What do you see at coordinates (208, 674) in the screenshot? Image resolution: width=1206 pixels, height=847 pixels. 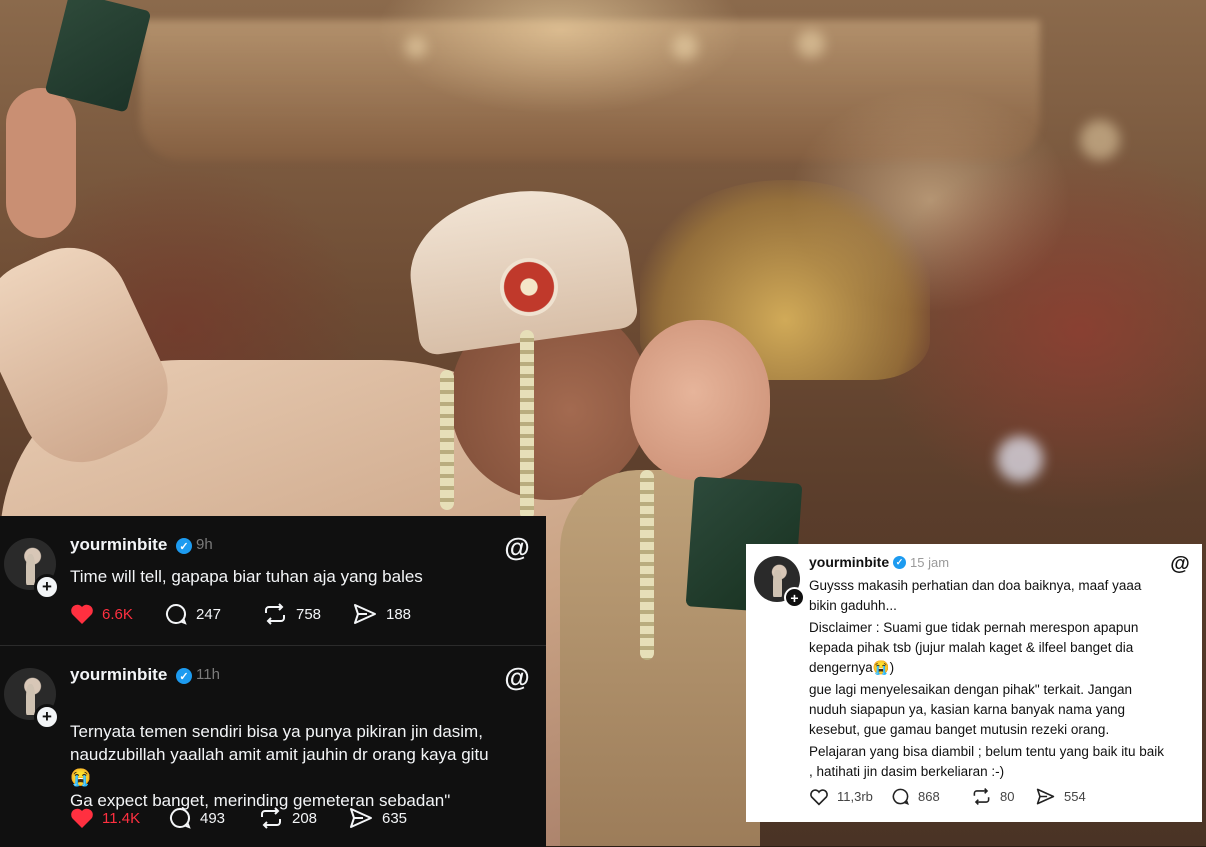 I see `post-time: 11h` at bounding box center [208, 674].